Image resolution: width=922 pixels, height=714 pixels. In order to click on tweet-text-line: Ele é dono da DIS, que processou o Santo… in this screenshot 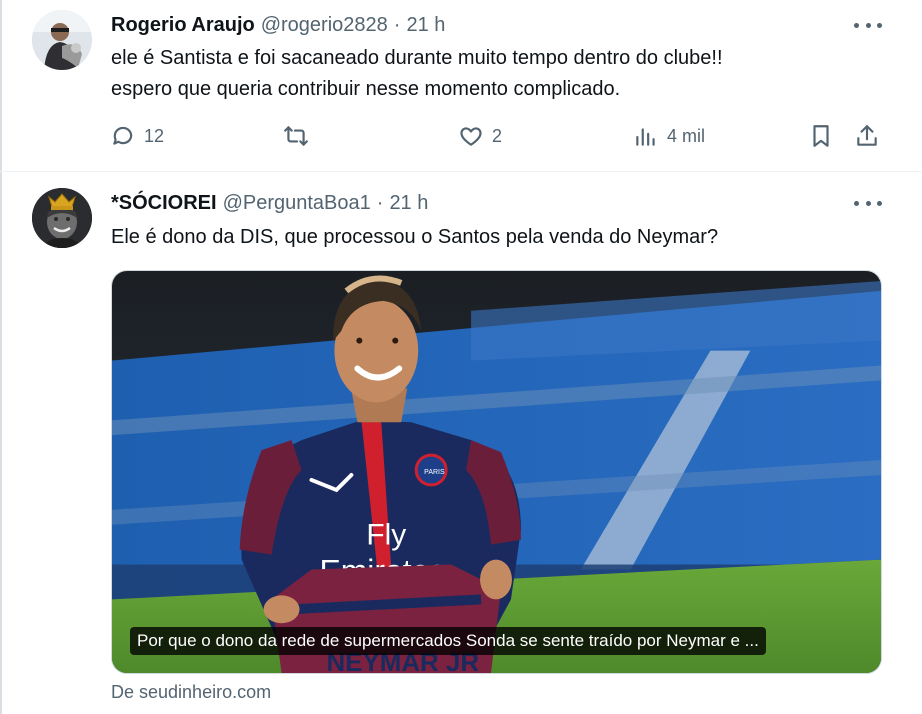, I will do `click(415, 237)`.